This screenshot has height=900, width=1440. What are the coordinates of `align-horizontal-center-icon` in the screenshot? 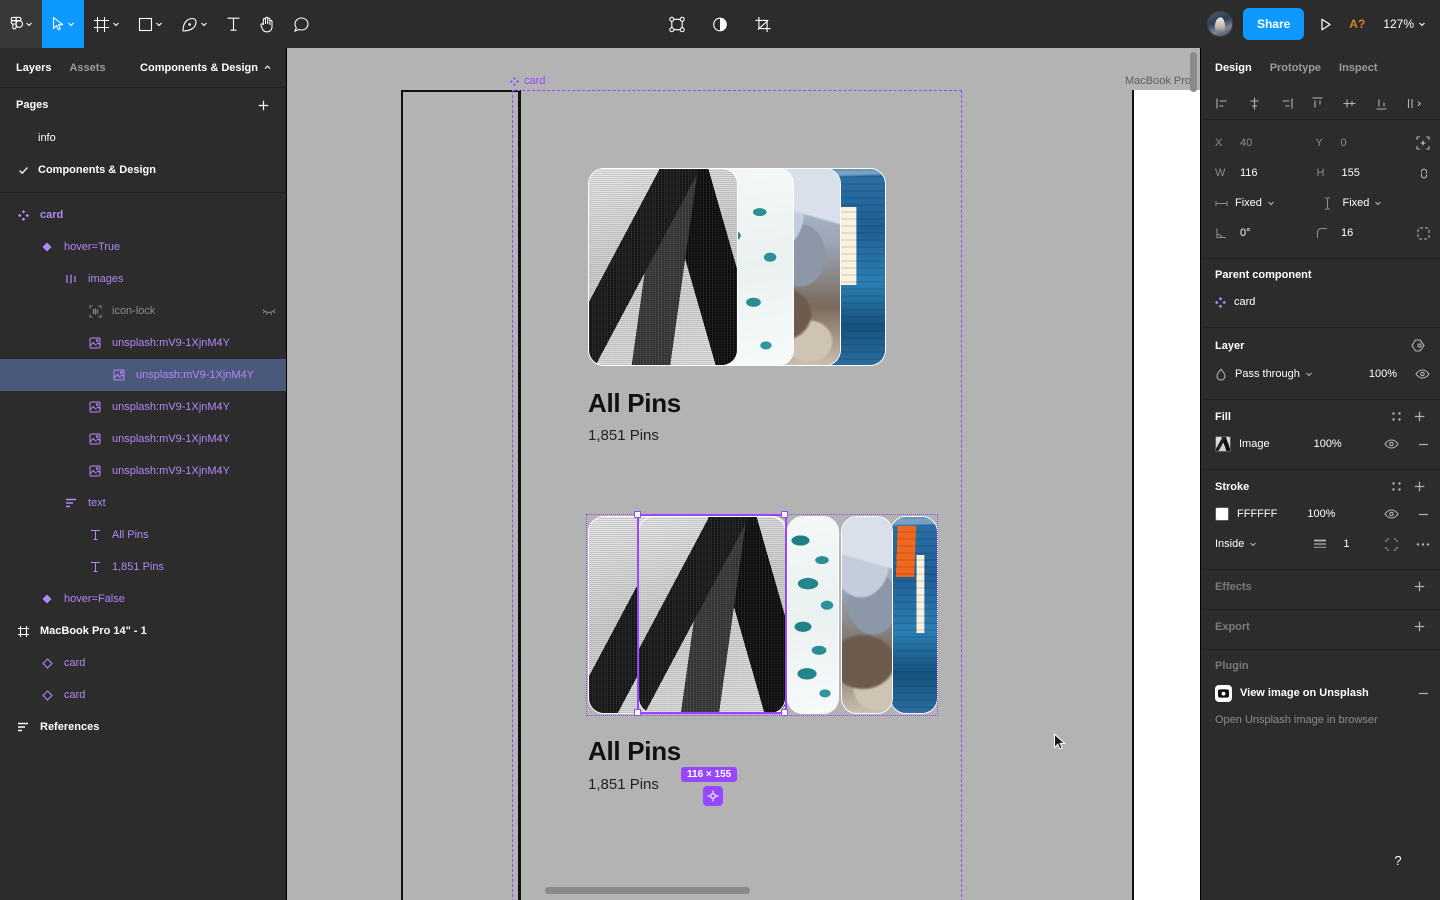 It's located at (1254, 103).